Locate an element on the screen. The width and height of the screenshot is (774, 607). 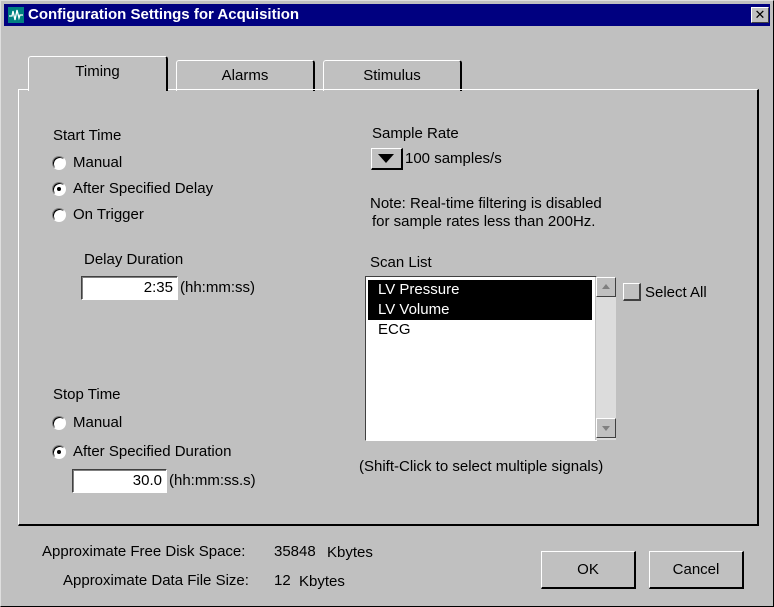
cancel-button-label: Cancel is located at coordinates (696, 569).